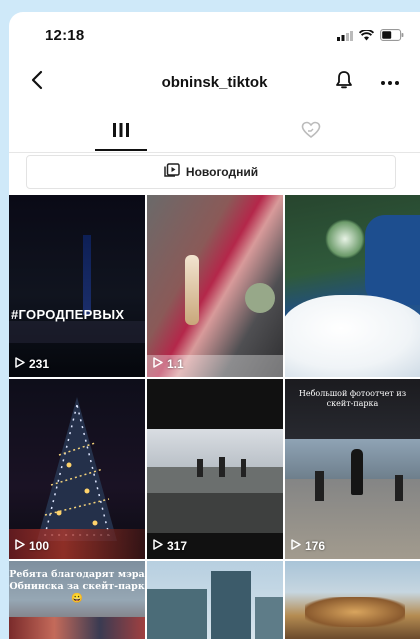 Image resolution: width=420 pixels, height=639 pixels. I want to click on profile-header: obninsk_tiktok, so click(214, 84).